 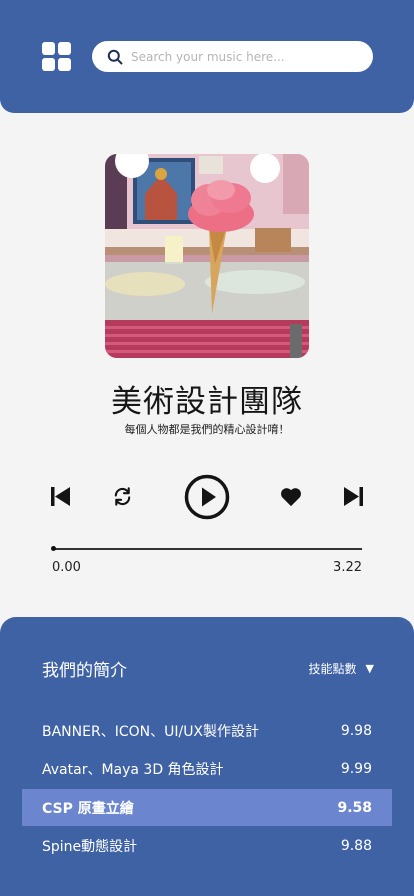 I want to click on total-time: 3.22, so click(x=347, y=567).